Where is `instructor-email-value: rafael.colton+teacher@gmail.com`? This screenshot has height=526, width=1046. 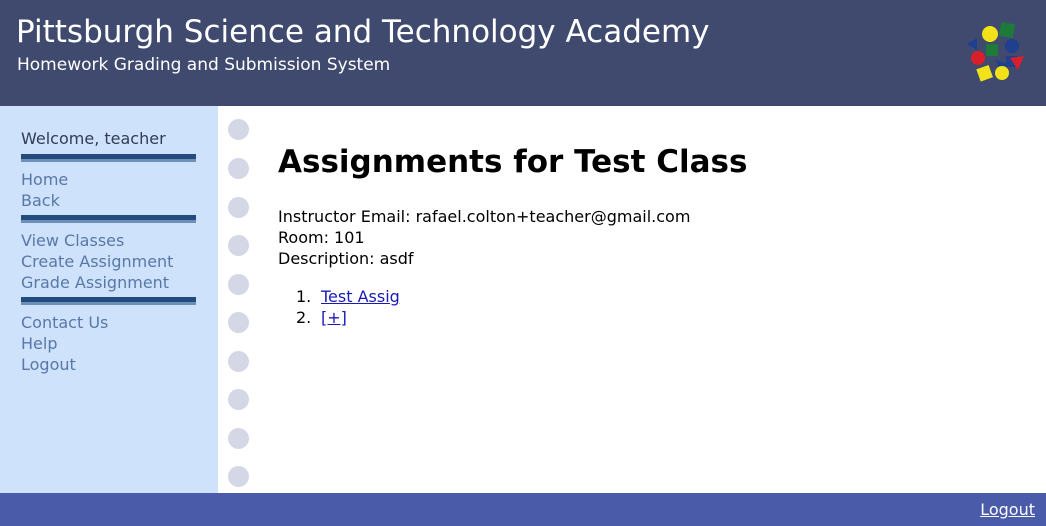
instructor-email-value: rafael.colton+teacher@gmail.com is located at coordinates (553, 216).